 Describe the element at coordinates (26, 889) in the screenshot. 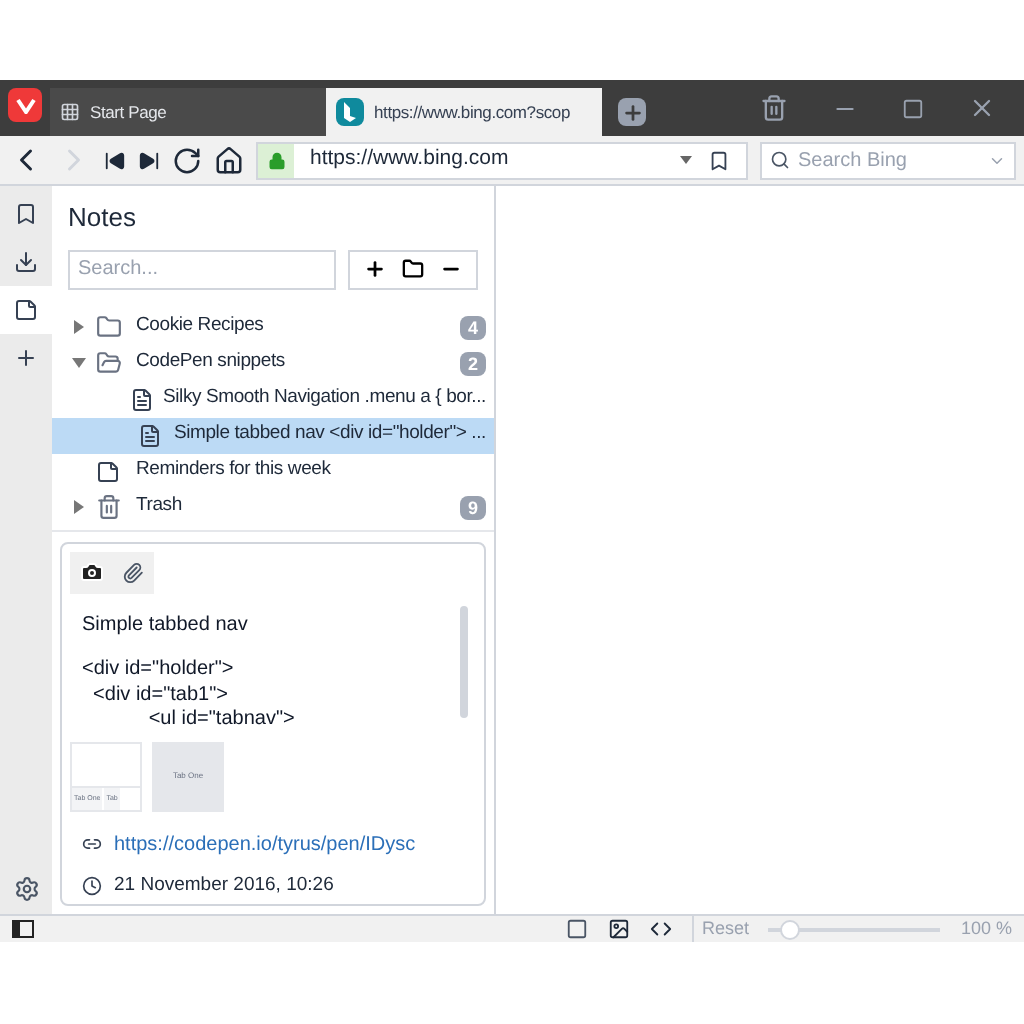

I see `settings-icon` at that location.